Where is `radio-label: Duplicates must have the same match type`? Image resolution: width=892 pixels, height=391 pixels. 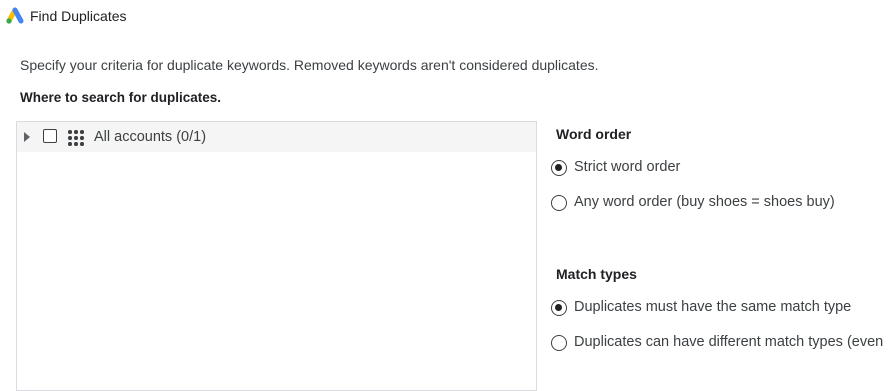 radio-label: Duplicates must have the same match type is located at coordinates (713, 307).